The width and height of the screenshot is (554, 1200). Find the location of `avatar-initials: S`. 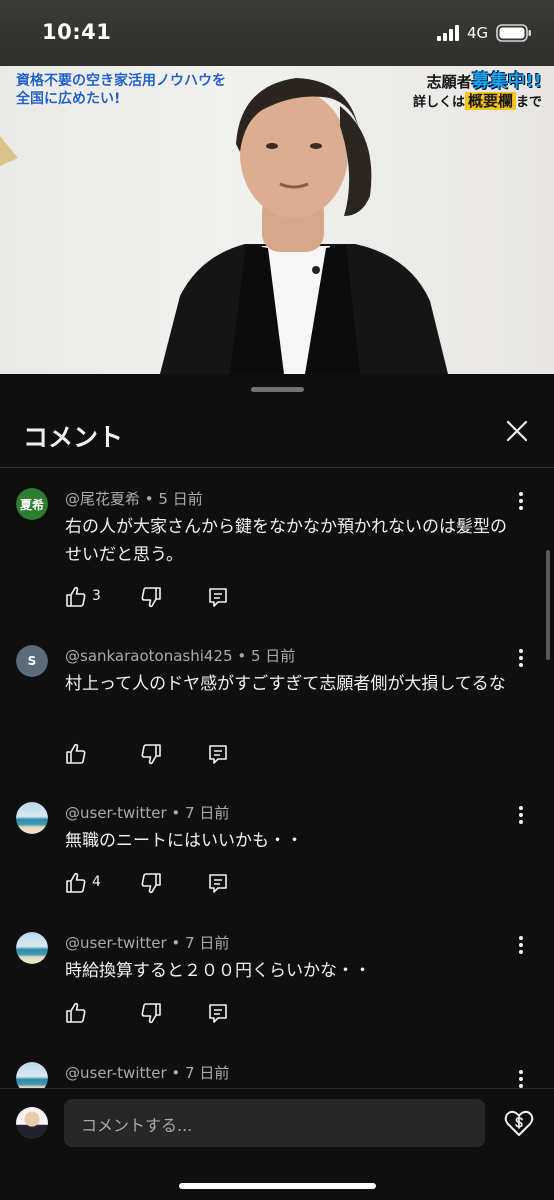

avatar-initials: S is located at coordinates (32, 661).